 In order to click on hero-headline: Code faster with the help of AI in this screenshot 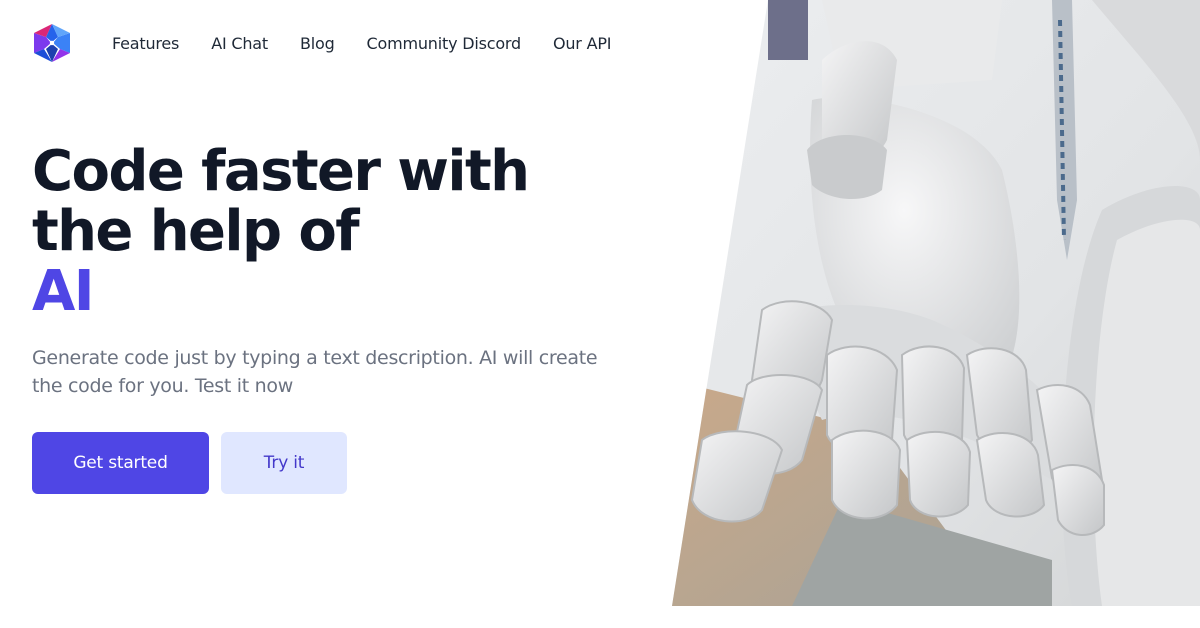, I will do `click(332, 232)`.